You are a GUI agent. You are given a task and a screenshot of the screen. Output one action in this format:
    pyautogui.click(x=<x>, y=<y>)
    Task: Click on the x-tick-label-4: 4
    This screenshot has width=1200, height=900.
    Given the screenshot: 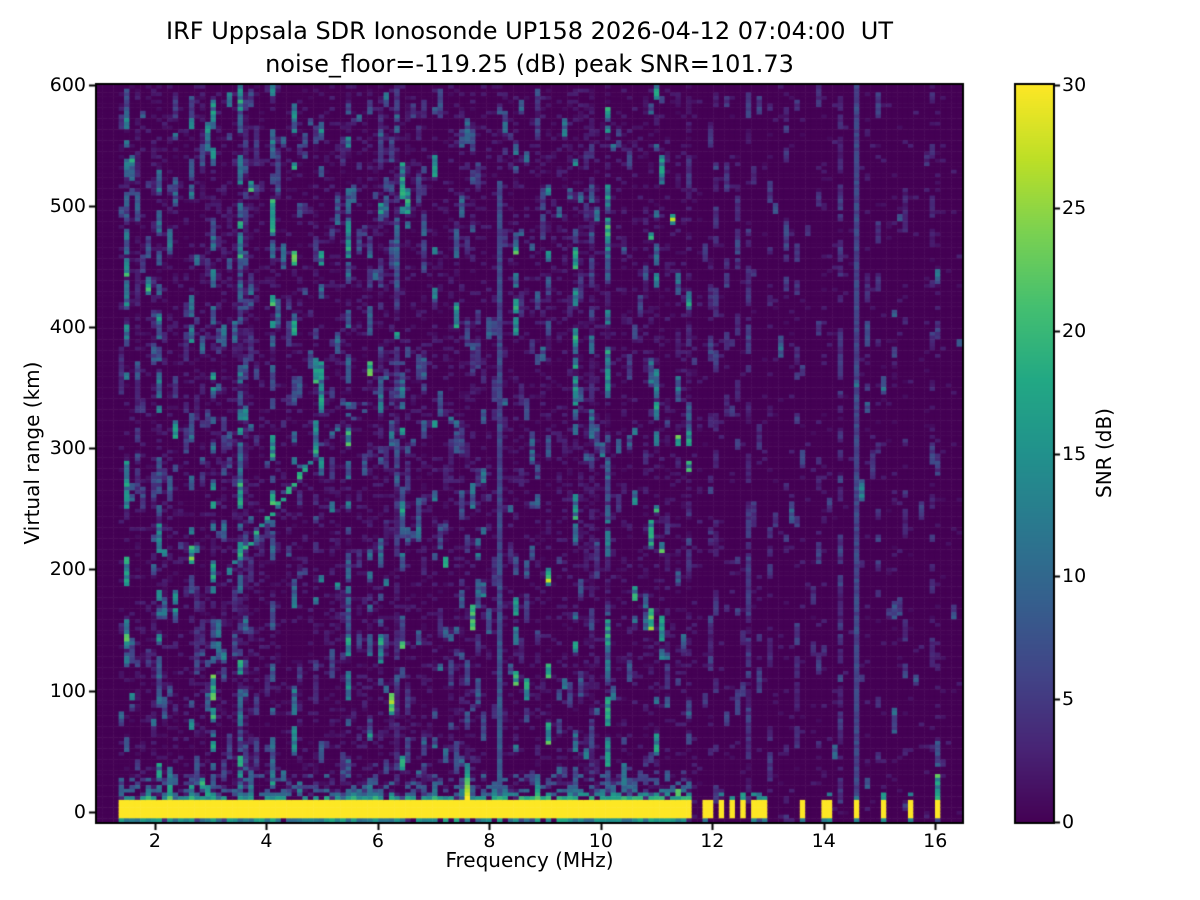 What is the action you would take?
    pyautogui.click(x=266, y=841)
    